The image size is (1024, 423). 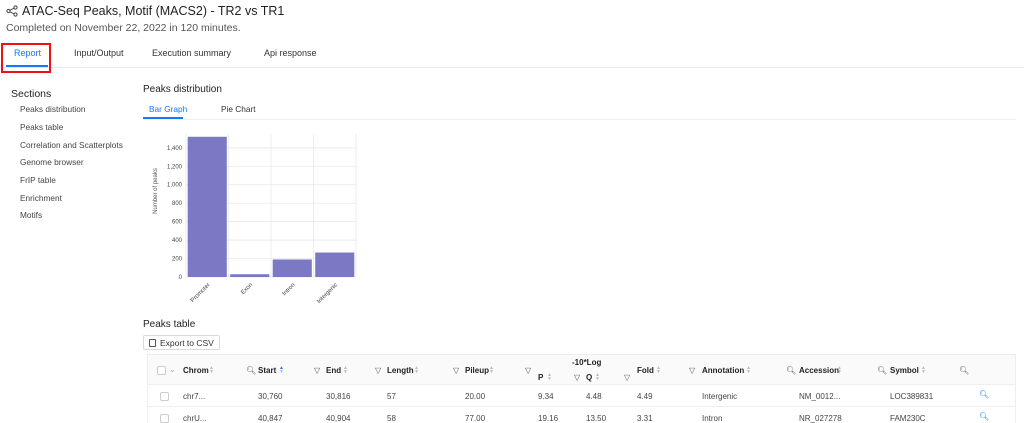 What do you see at coordinates (191, 53) in the screenshot?
I see `tab-execution-summary: Execution summary` at bounding box center [191, 53].